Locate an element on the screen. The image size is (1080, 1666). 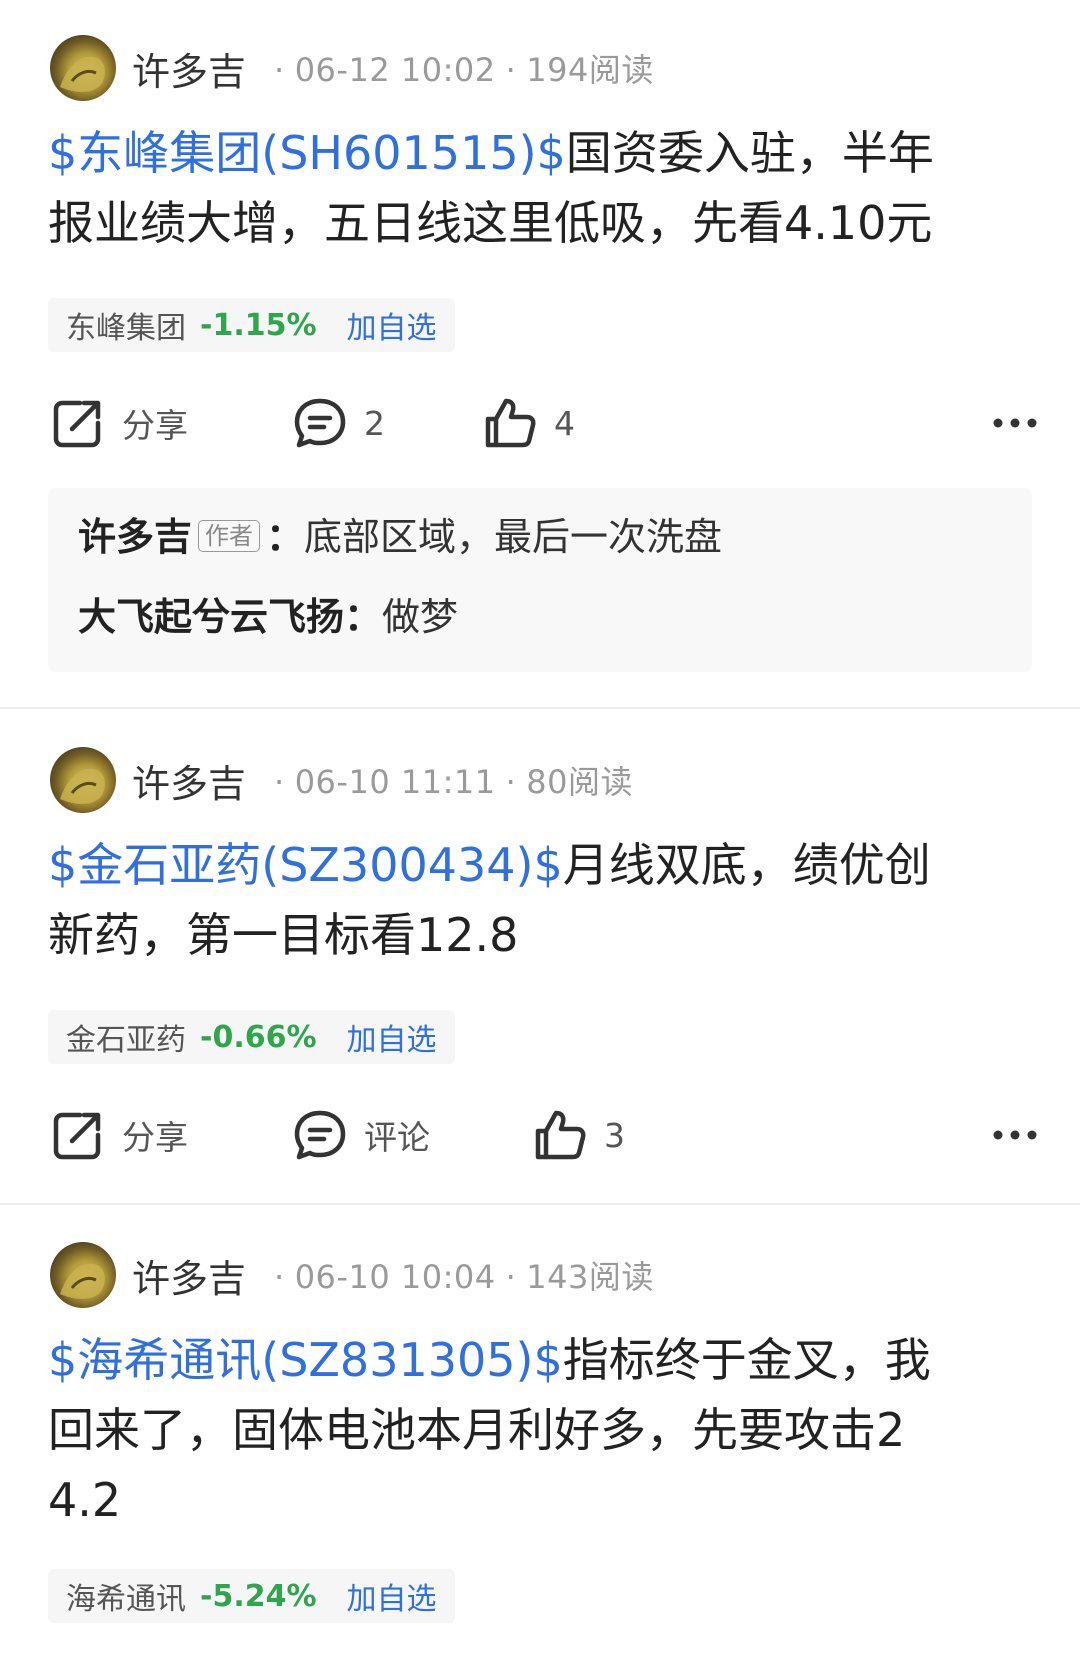
post-header: 许多吉 · 06-10 10:04 · 143阅读 is located at coordinates (352, 1275).